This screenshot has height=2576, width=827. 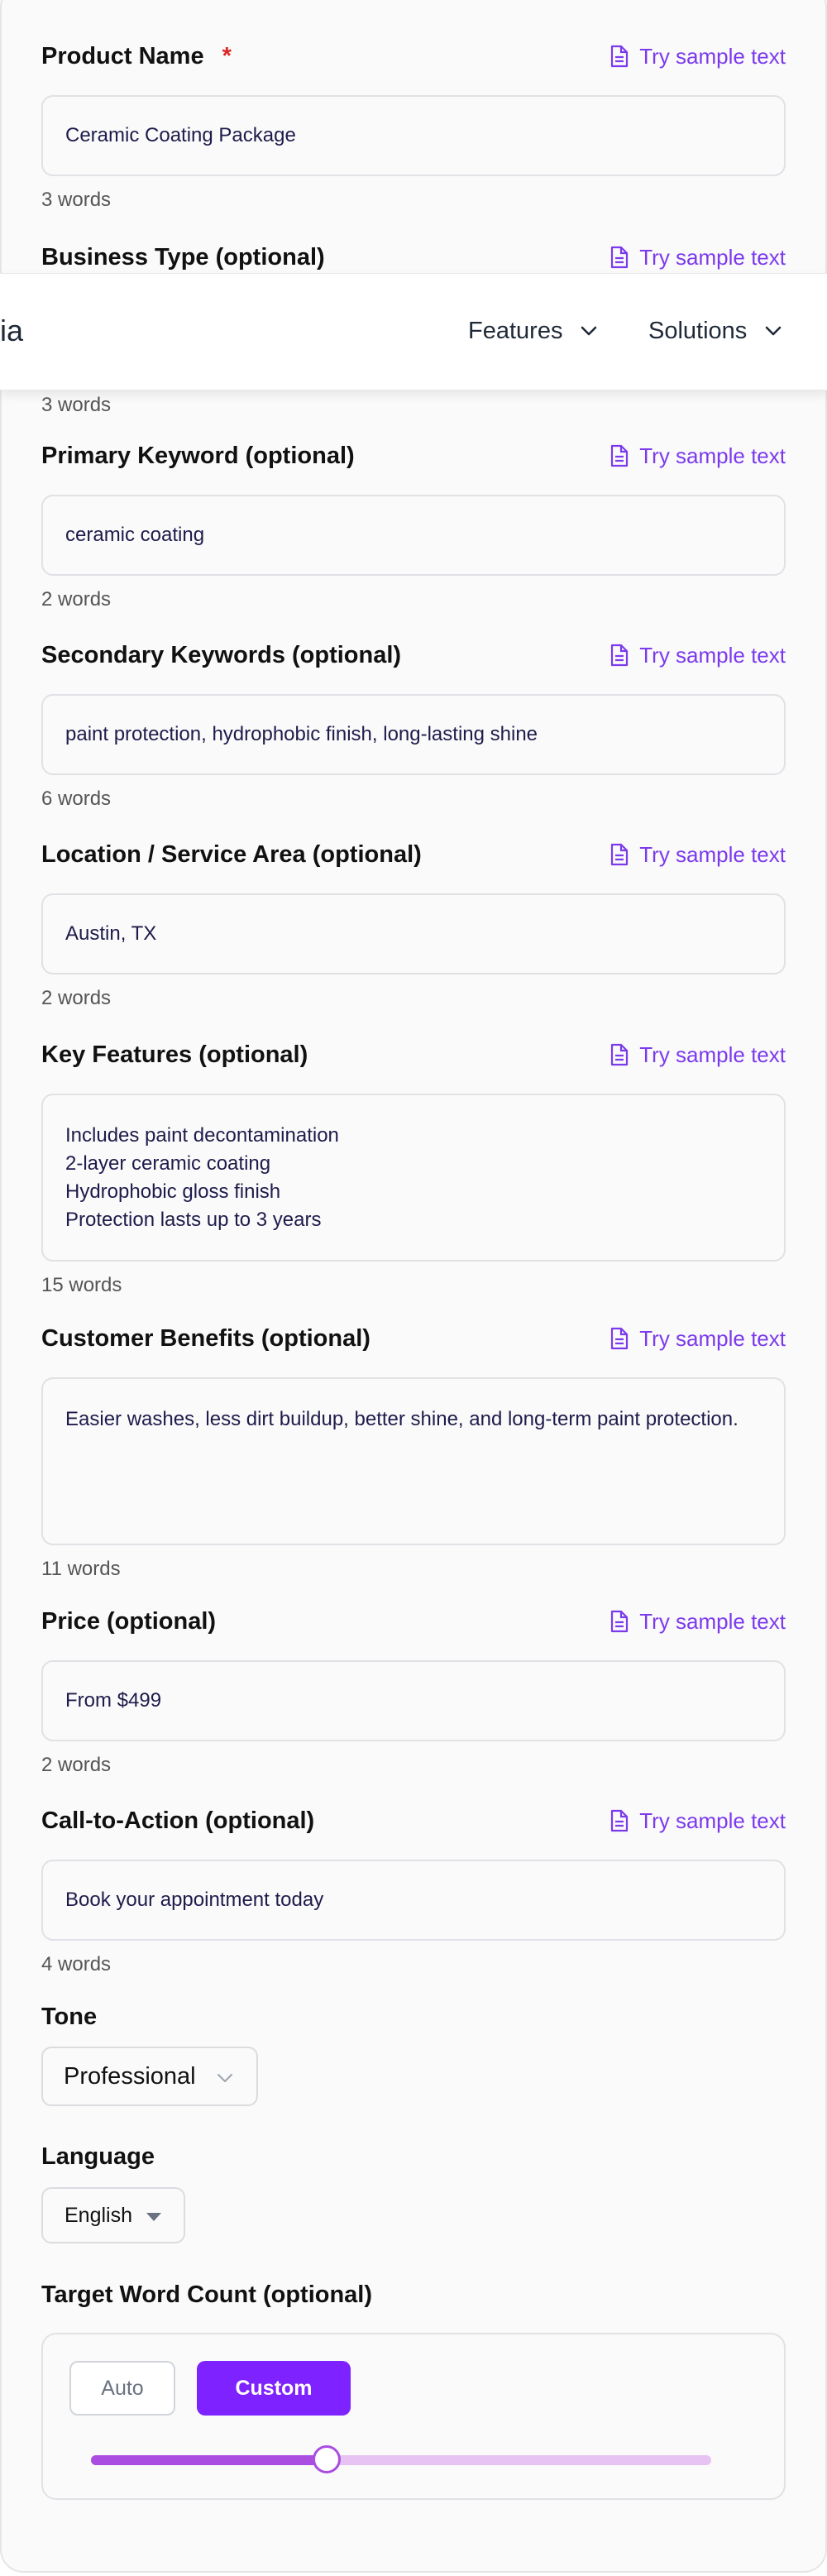 What do you see at coordinates (130, 2076) in the screenshot?
I see `tone-selected-value: Professional` at bounding box center [130, 2076].